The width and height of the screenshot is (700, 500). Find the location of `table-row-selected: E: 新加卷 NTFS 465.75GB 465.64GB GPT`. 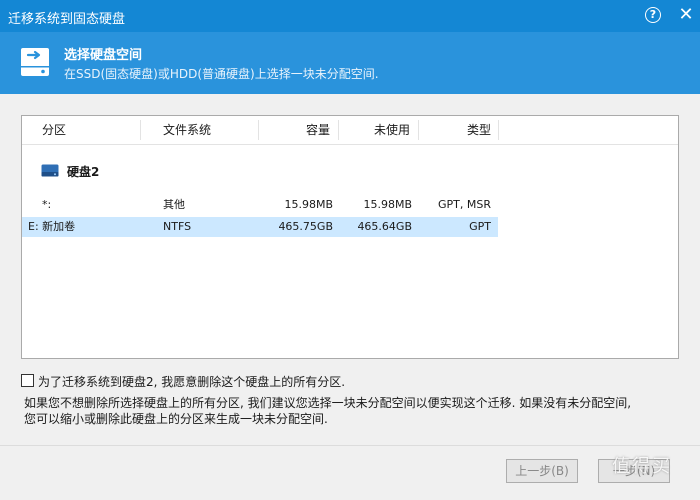

table-row-selected: E: 新加卷 NTFS 465.75GB 465.64GB GPT is located at coordinates (260, 227).